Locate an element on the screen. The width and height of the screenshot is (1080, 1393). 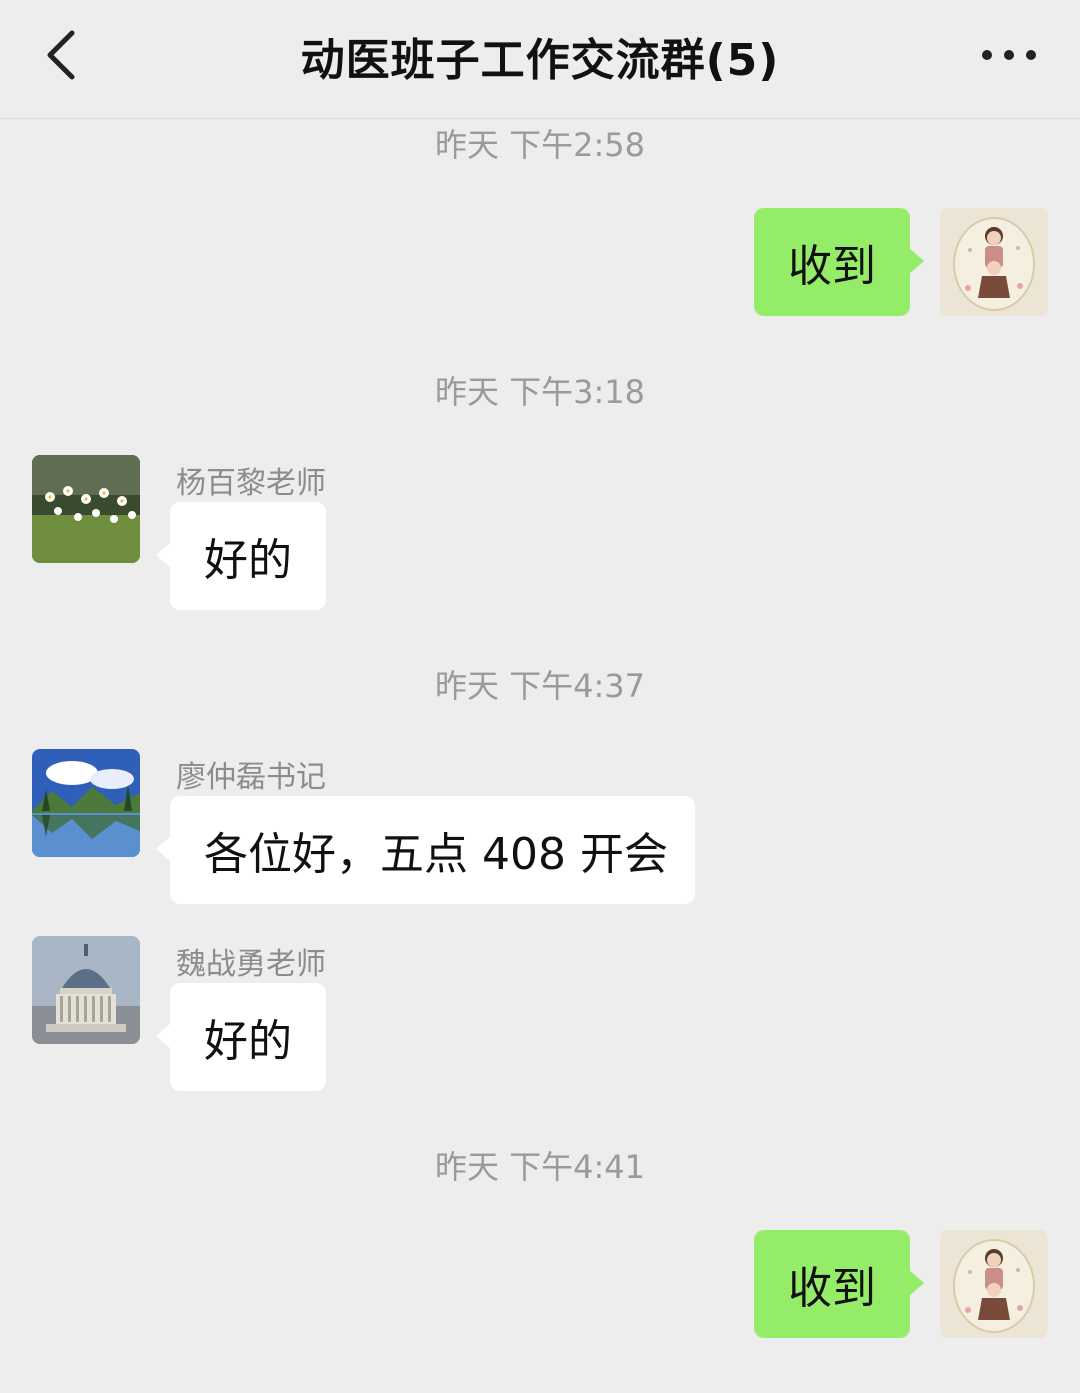
daisy-field-avatar-icon is located at coordinates (86, 509).